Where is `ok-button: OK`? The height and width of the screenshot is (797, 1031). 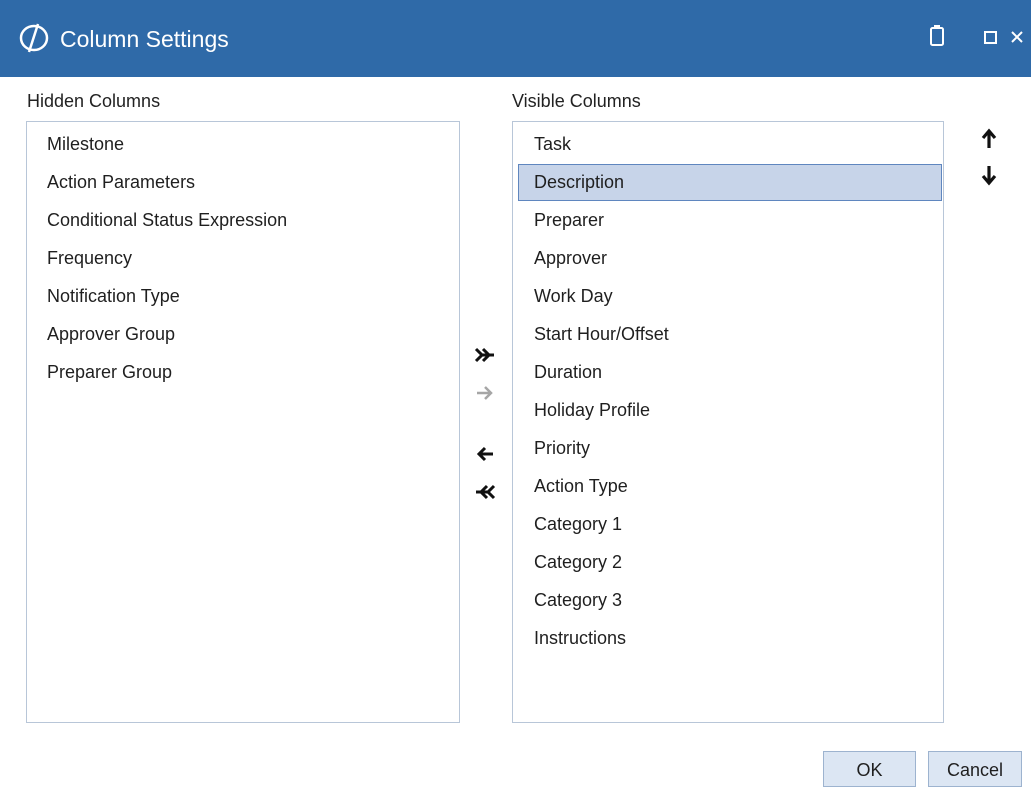
ok-button: OK is located at coordinates (869, 769).